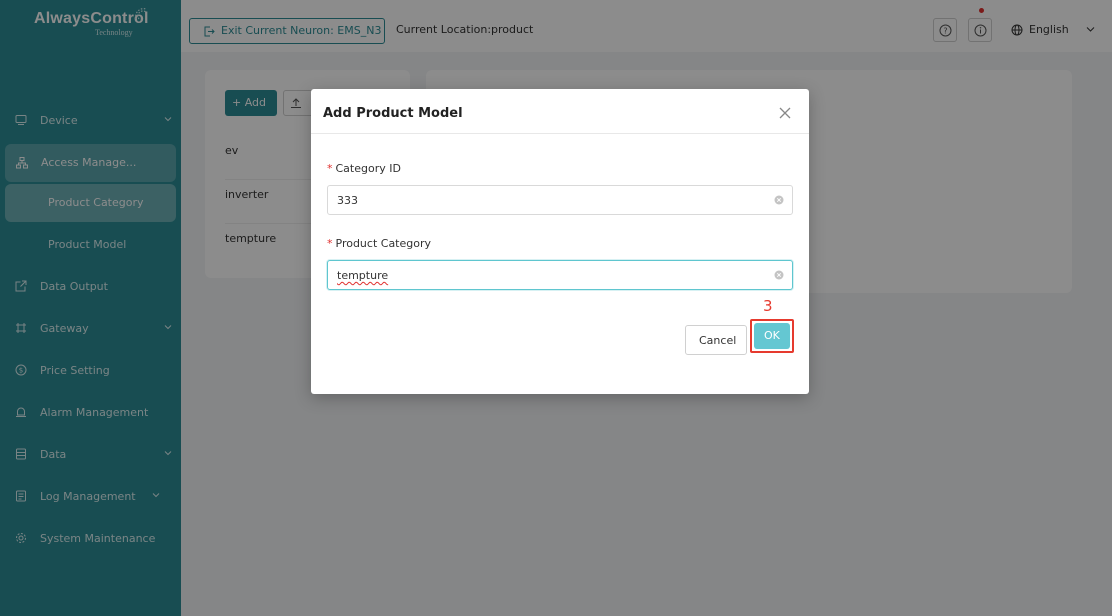 The image size is (1112, 616). Describe the element at coordinates (363, 275) in the screenshot. I see `product-category-value: tempture` at that location.